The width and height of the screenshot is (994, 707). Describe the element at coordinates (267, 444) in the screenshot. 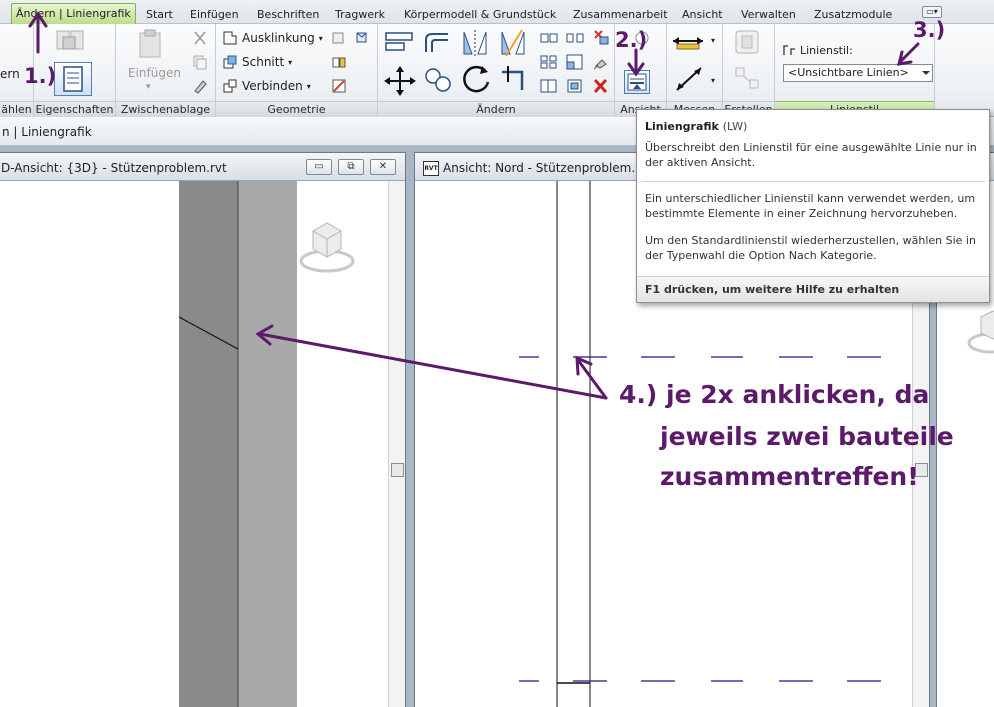

I see `column-face-light` at that location.